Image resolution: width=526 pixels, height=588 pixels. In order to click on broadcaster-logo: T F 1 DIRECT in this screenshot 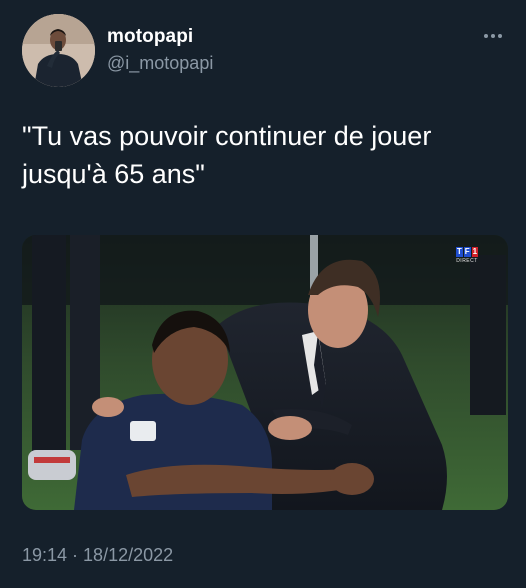, I will do `click(467, 255)`.